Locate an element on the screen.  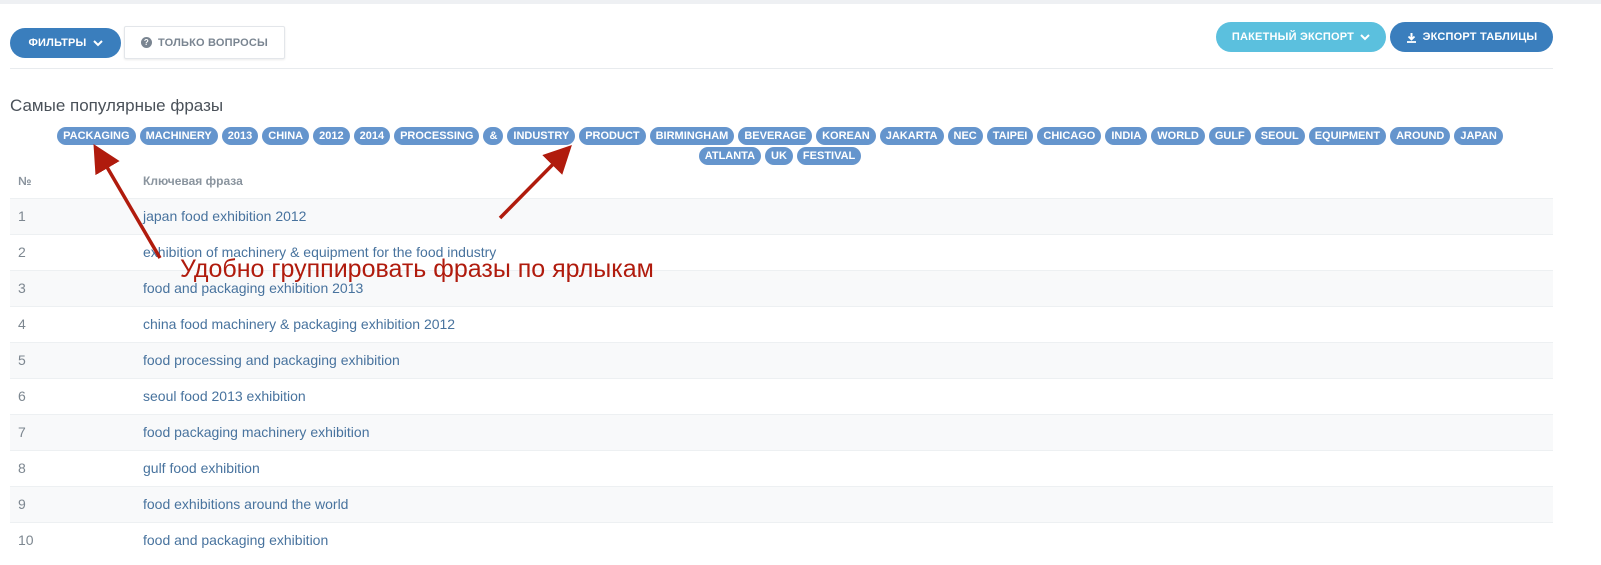
row-phrase-cell: food exhibitions around the world is located at coordinates (844, 503).